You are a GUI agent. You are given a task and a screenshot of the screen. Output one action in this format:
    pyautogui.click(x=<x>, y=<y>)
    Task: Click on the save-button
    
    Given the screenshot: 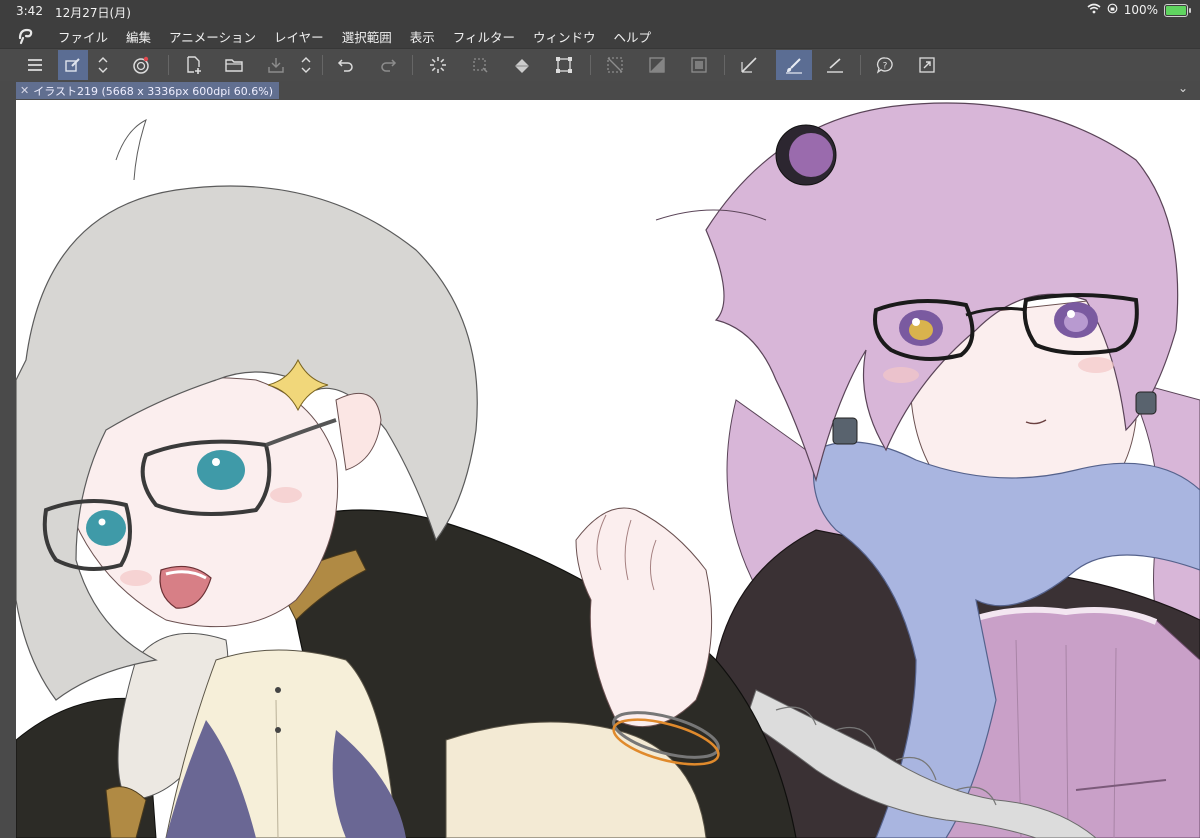 What is the action you would take?
    pyautogui.click(x=276, y=65)
    